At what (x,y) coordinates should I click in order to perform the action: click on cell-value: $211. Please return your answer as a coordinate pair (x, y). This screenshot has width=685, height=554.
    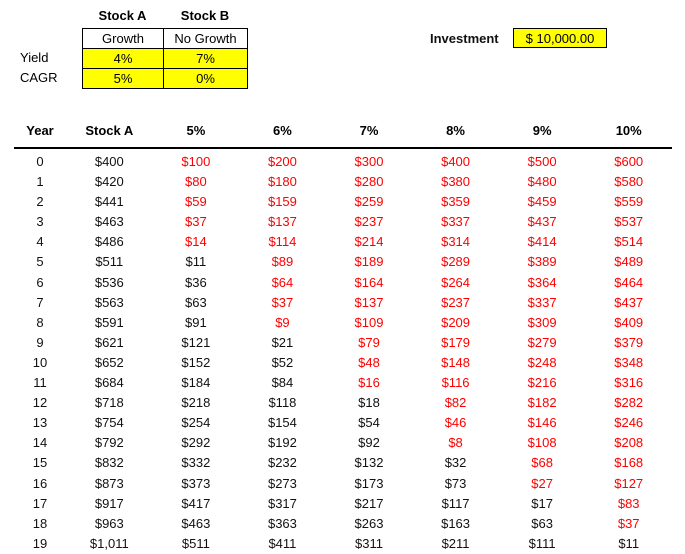
    Looking at the image, I should click on (455, 543).